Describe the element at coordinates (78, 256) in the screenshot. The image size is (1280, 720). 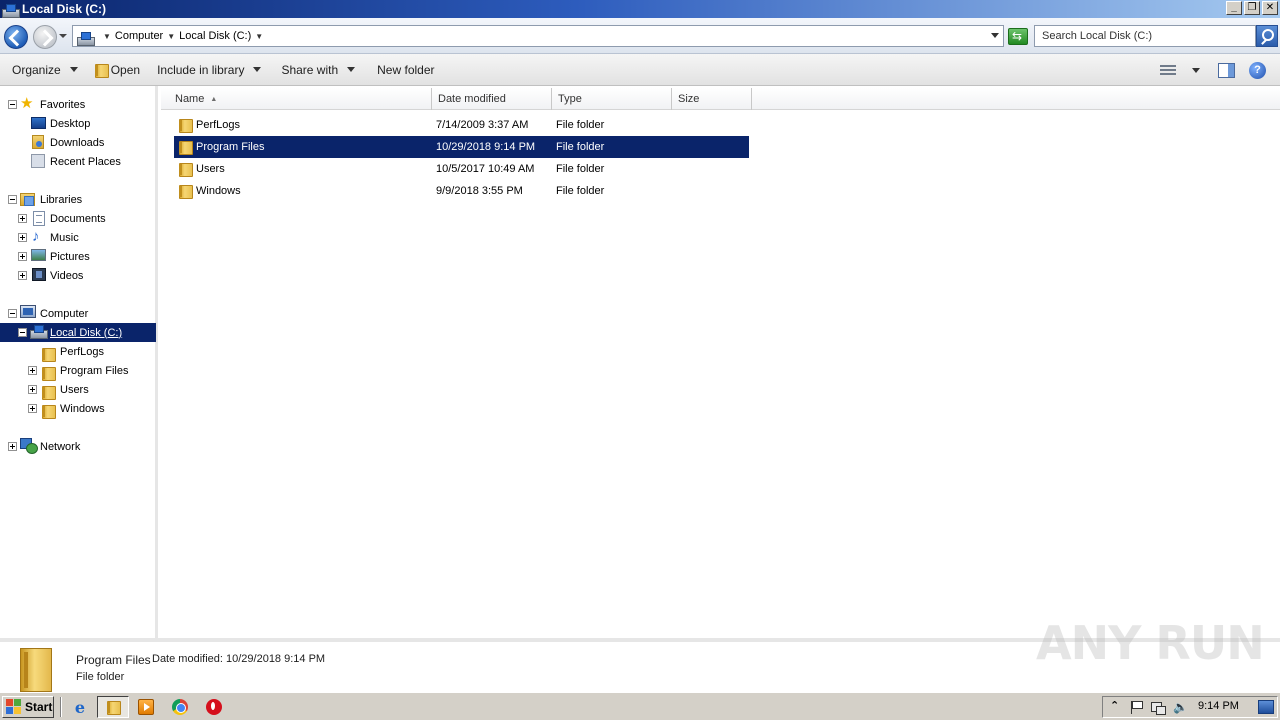
I see `nav-item-pictures: Pictures` at that location.